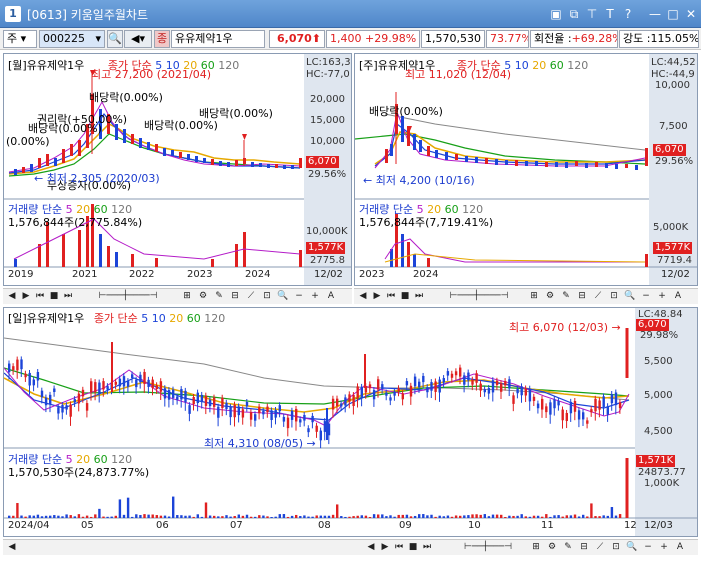 The image size is (701, 562). I want to click on daily-scrollbar: ◀ ◀ ▶ ⏮ ■ ⏭ ⊢──┼───⊣ ⊞ ⚙ ✎ ⊟ ⟋ ⊡ 🔍 − + A, so click(350, 547).